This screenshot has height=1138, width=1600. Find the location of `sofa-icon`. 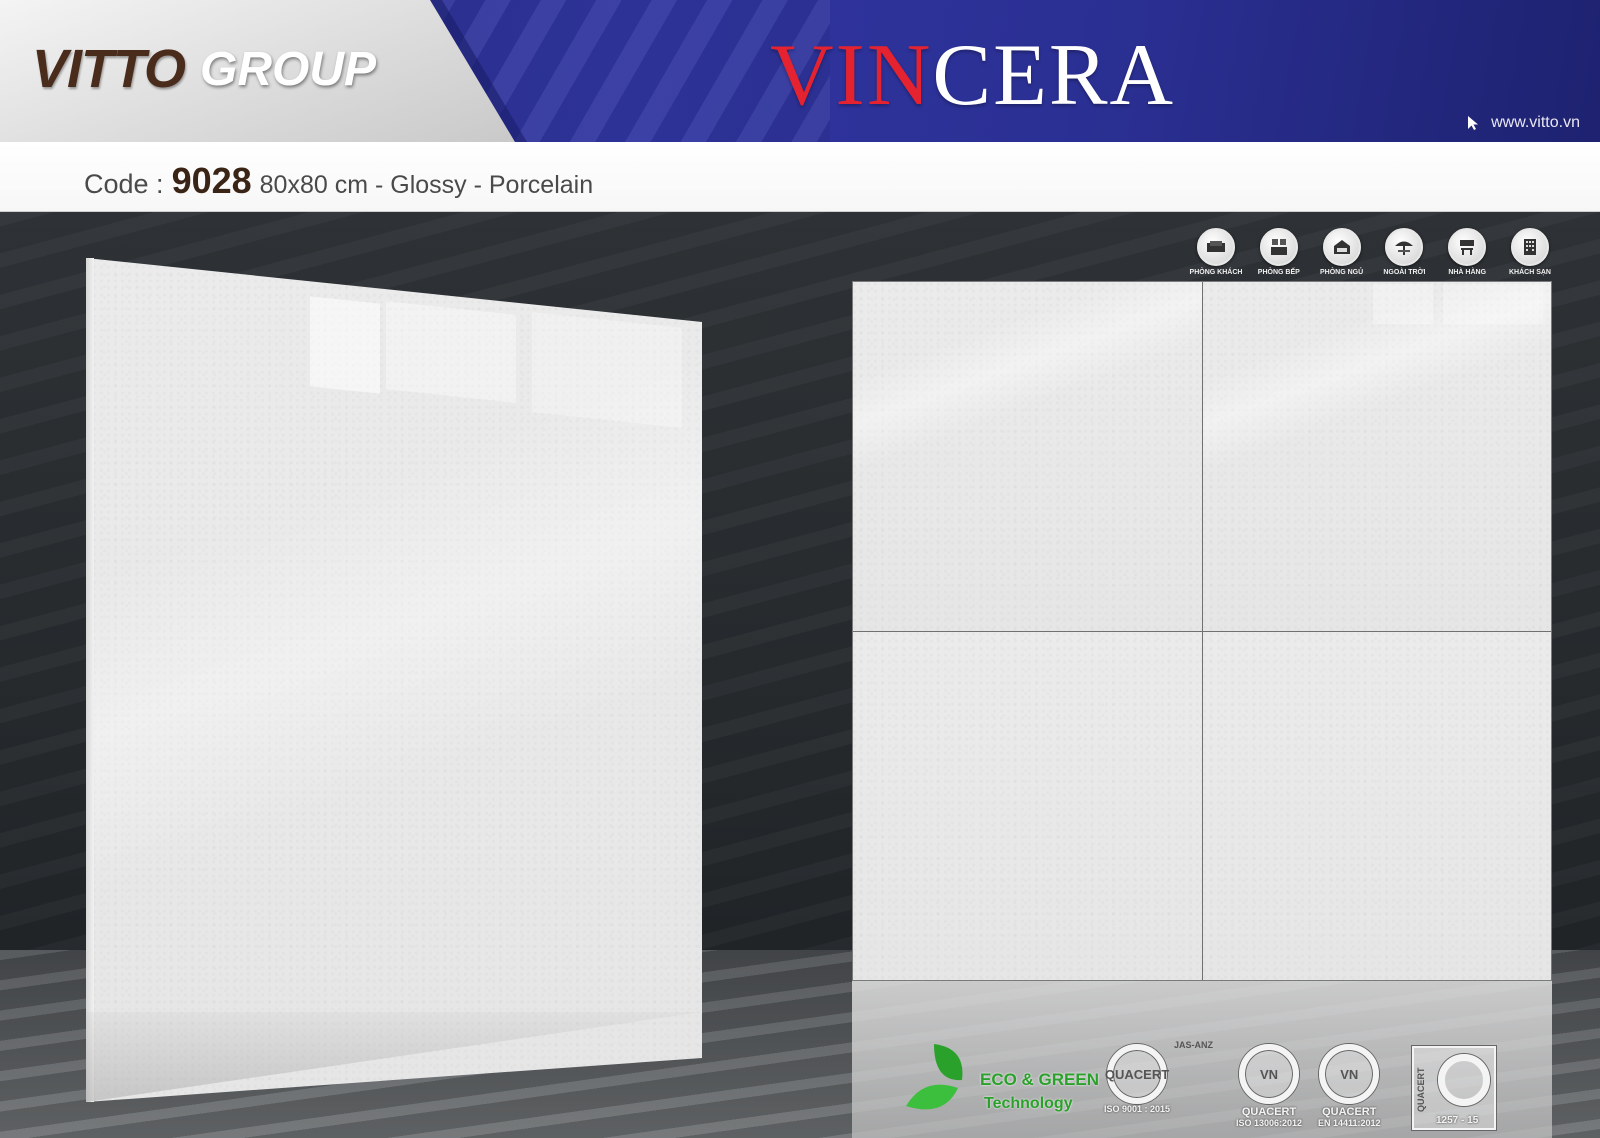

sofa-icon is located at coordinates (1216, 246).